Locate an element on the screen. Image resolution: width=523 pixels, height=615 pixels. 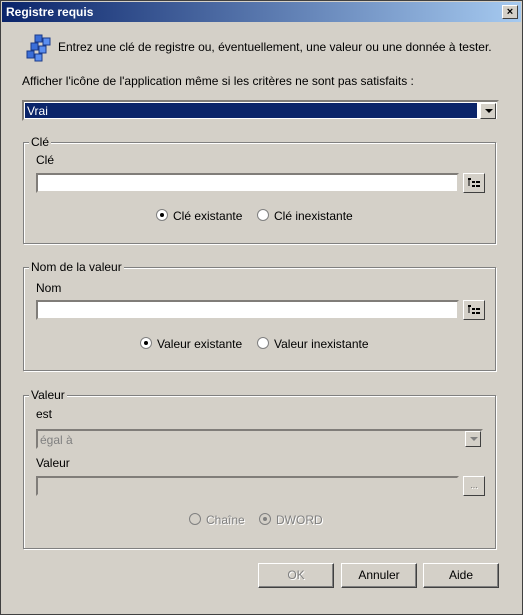
string-label: Chaîne is located at coordinates (225, 520).